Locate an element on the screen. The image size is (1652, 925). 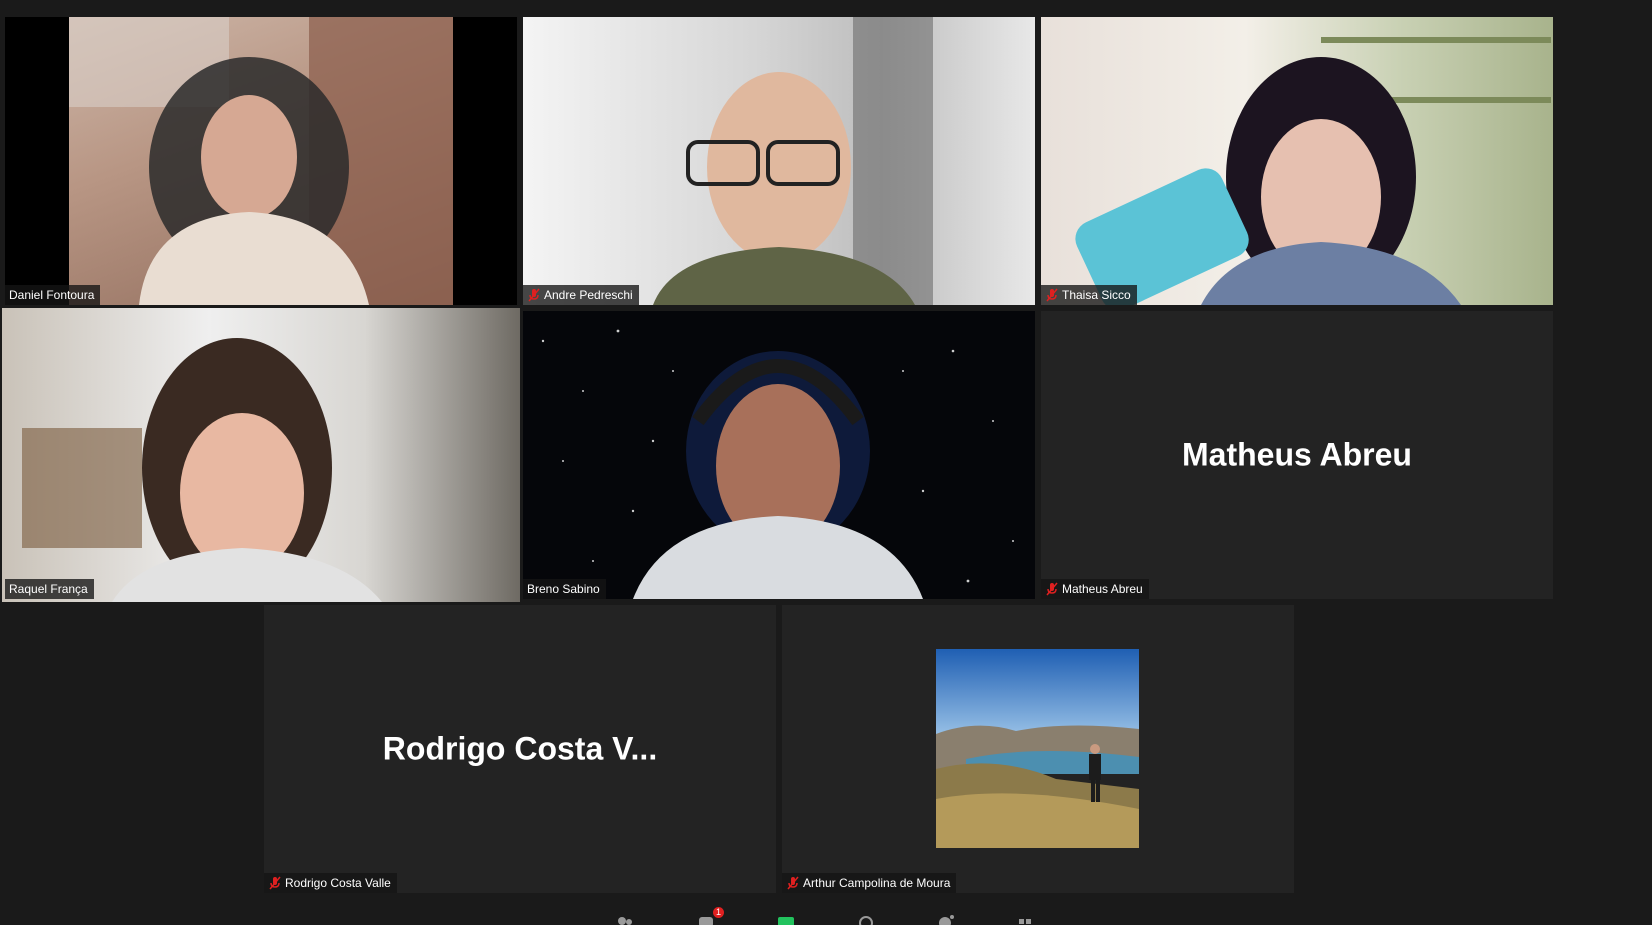
video-tile-matheus-abreu: Matheus Abreu Matheus Abreu is located at coordinates (1297, 455).